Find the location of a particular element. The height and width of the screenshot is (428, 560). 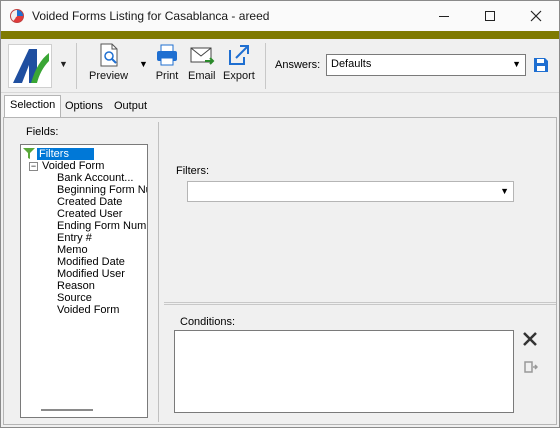

delete-condition-button is located at coordinates (530, 341).